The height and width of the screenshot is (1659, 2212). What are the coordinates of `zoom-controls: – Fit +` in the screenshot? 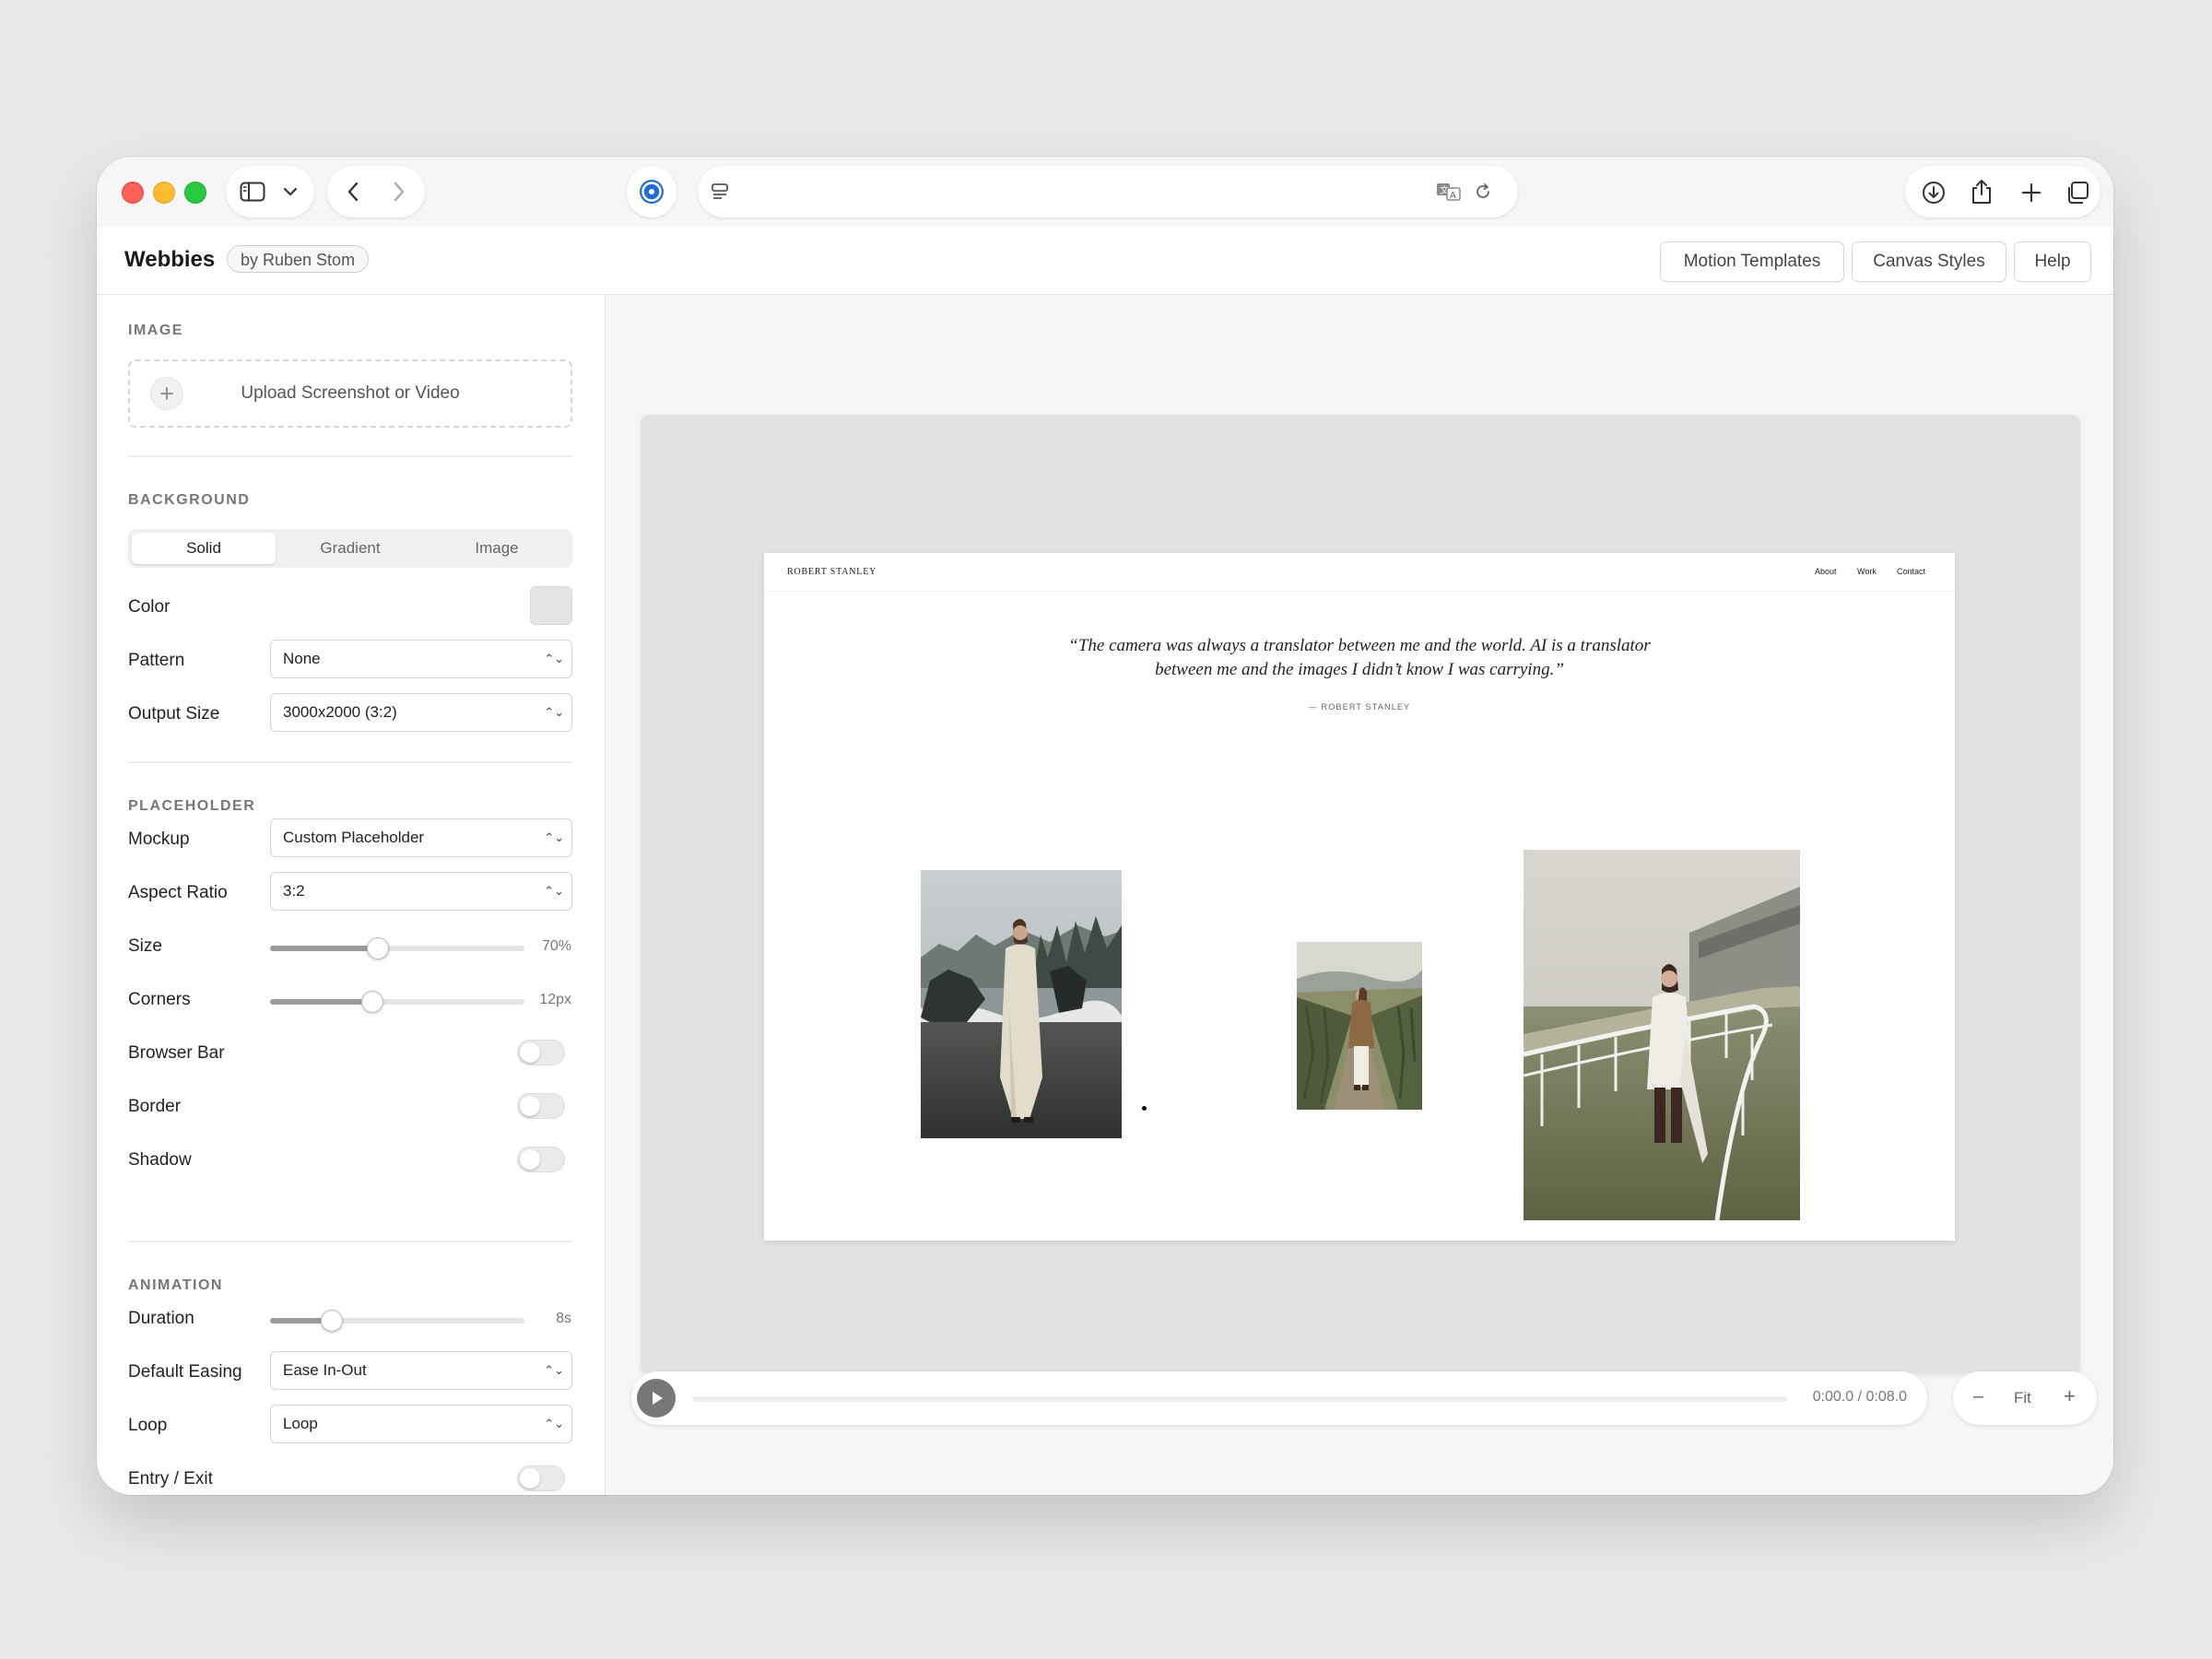 It's located at (2025, 1398).